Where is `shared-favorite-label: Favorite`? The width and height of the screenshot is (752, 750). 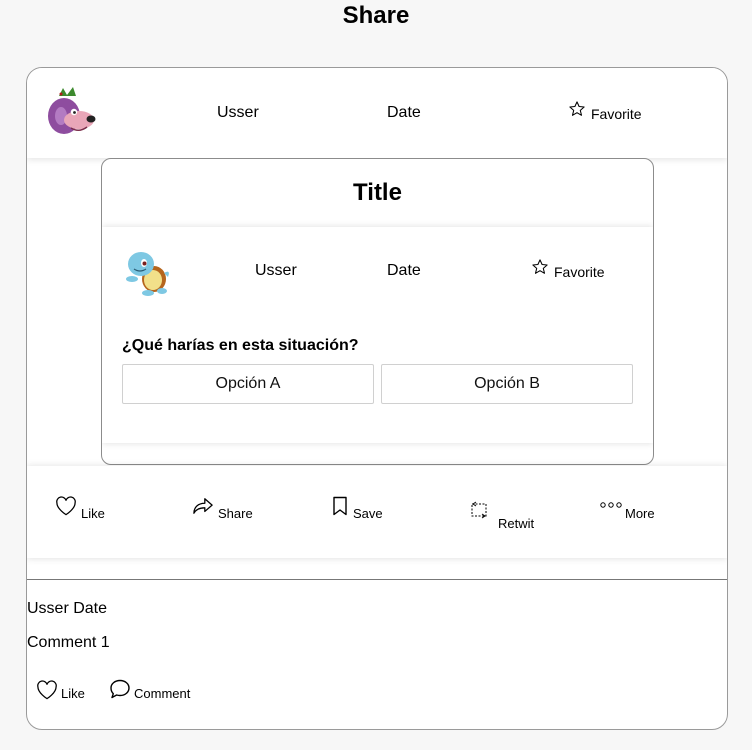
shared-favorite-label: Favorite is located at coordinates (579, 272).